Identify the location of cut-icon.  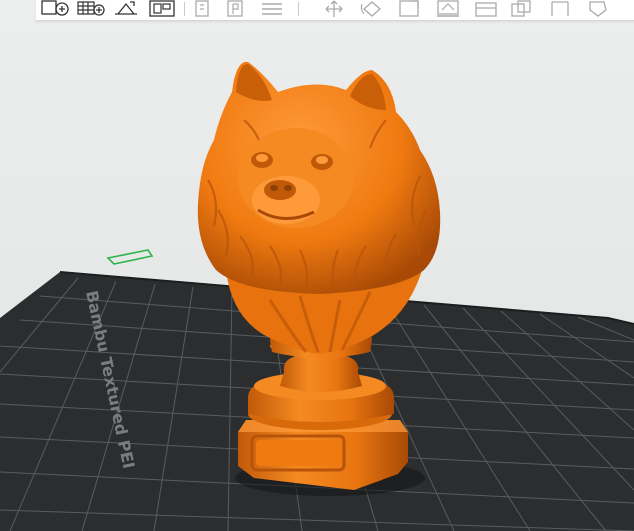
(486, 9).